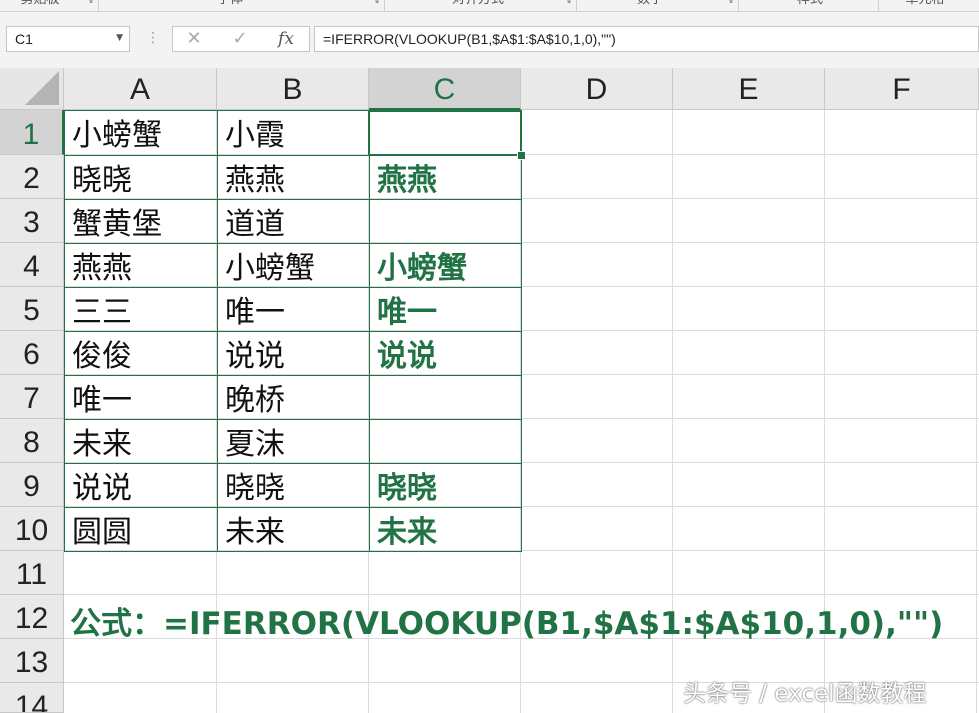 This screenshot has height=713, width=979. Describe the element at coordinates (445, 133) in the screenshot. I see `active-cell-selection` at that location.